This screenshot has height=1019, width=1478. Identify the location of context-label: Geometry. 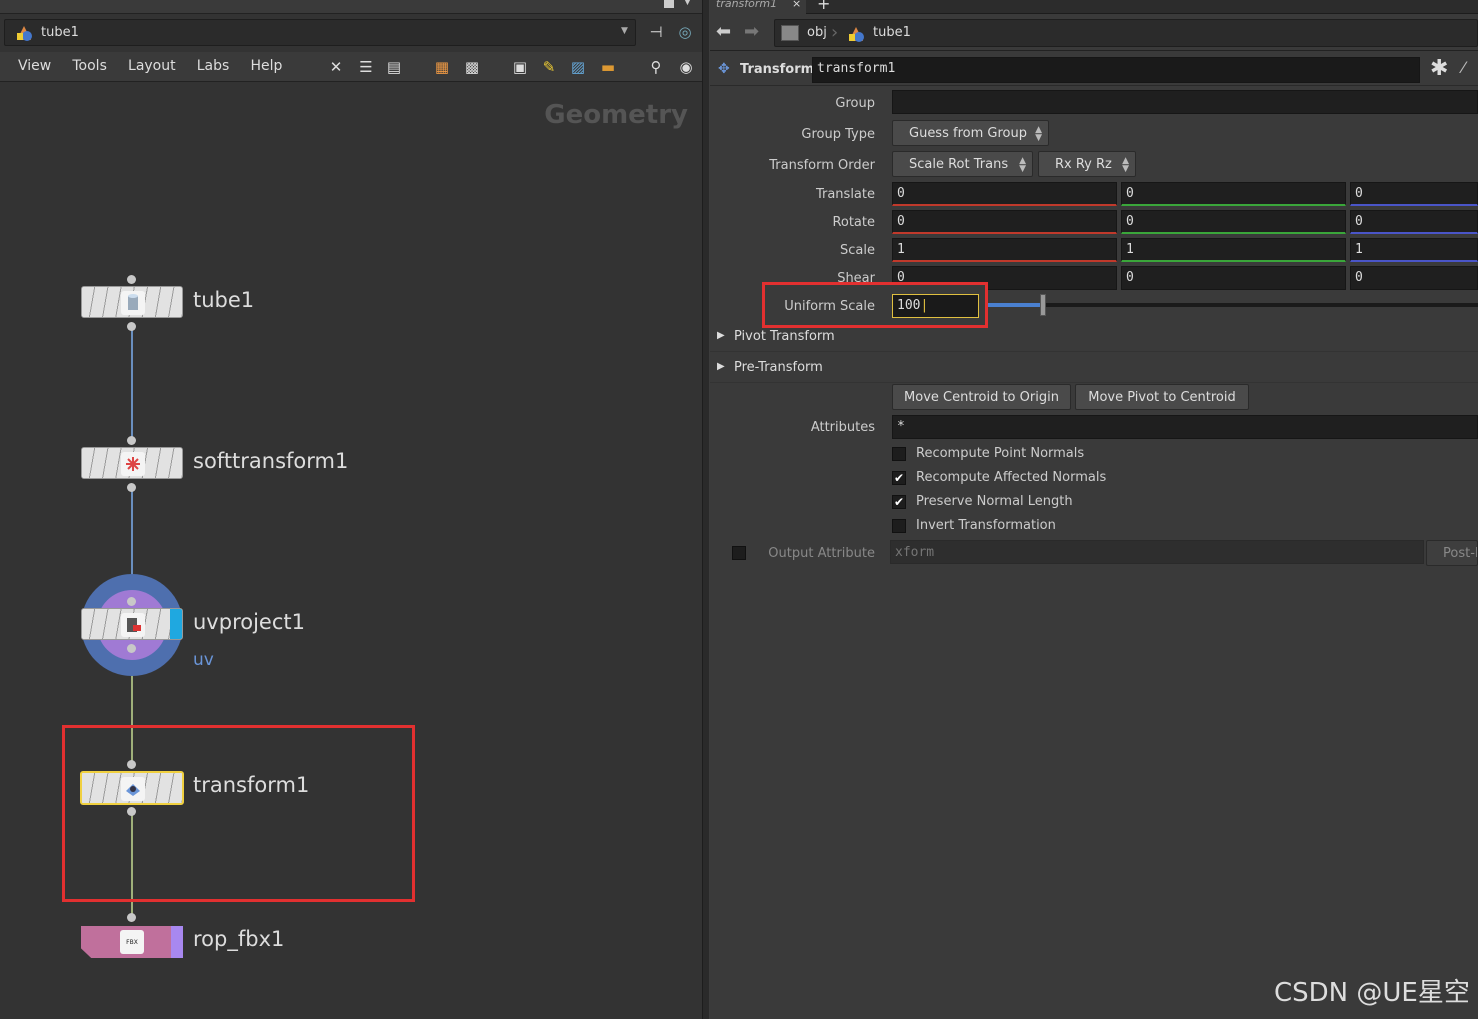
(616, 115).